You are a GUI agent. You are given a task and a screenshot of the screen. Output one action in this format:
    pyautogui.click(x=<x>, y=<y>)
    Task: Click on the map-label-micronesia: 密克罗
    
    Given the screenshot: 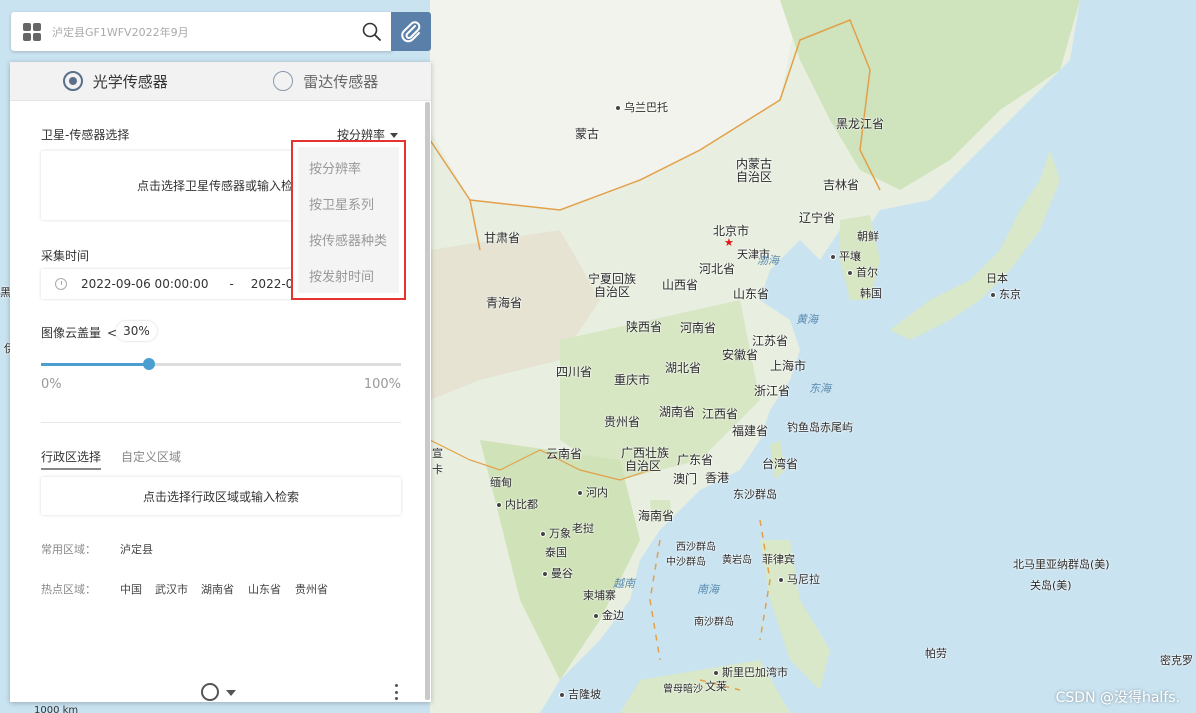 What is the action you would take?
    pyautogui.click(x=1176, y=660)
    